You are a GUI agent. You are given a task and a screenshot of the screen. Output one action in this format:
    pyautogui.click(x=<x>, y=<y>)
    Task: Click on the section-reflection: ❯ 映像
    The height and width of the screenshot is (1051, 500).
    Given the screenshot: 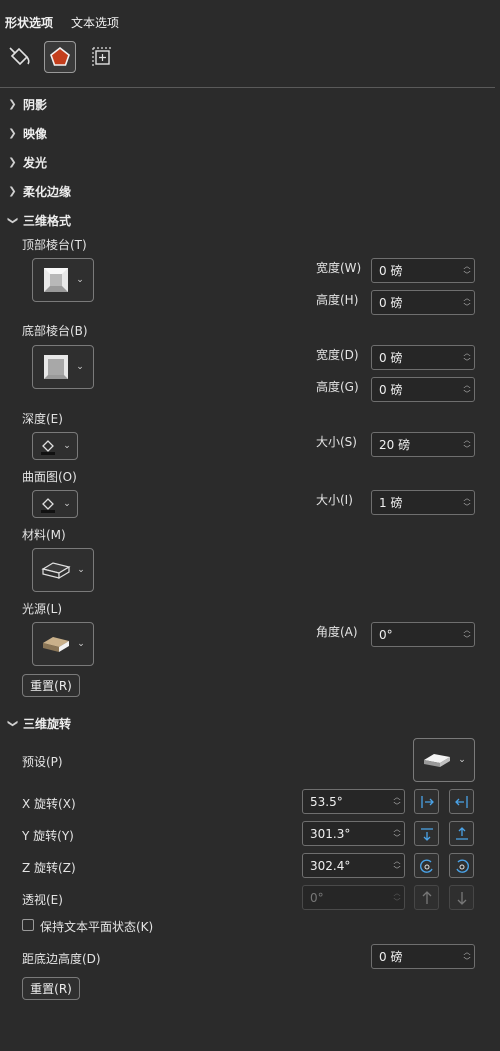 What is the action you would take?
    pyautogui.click(x=27, y=133)
    